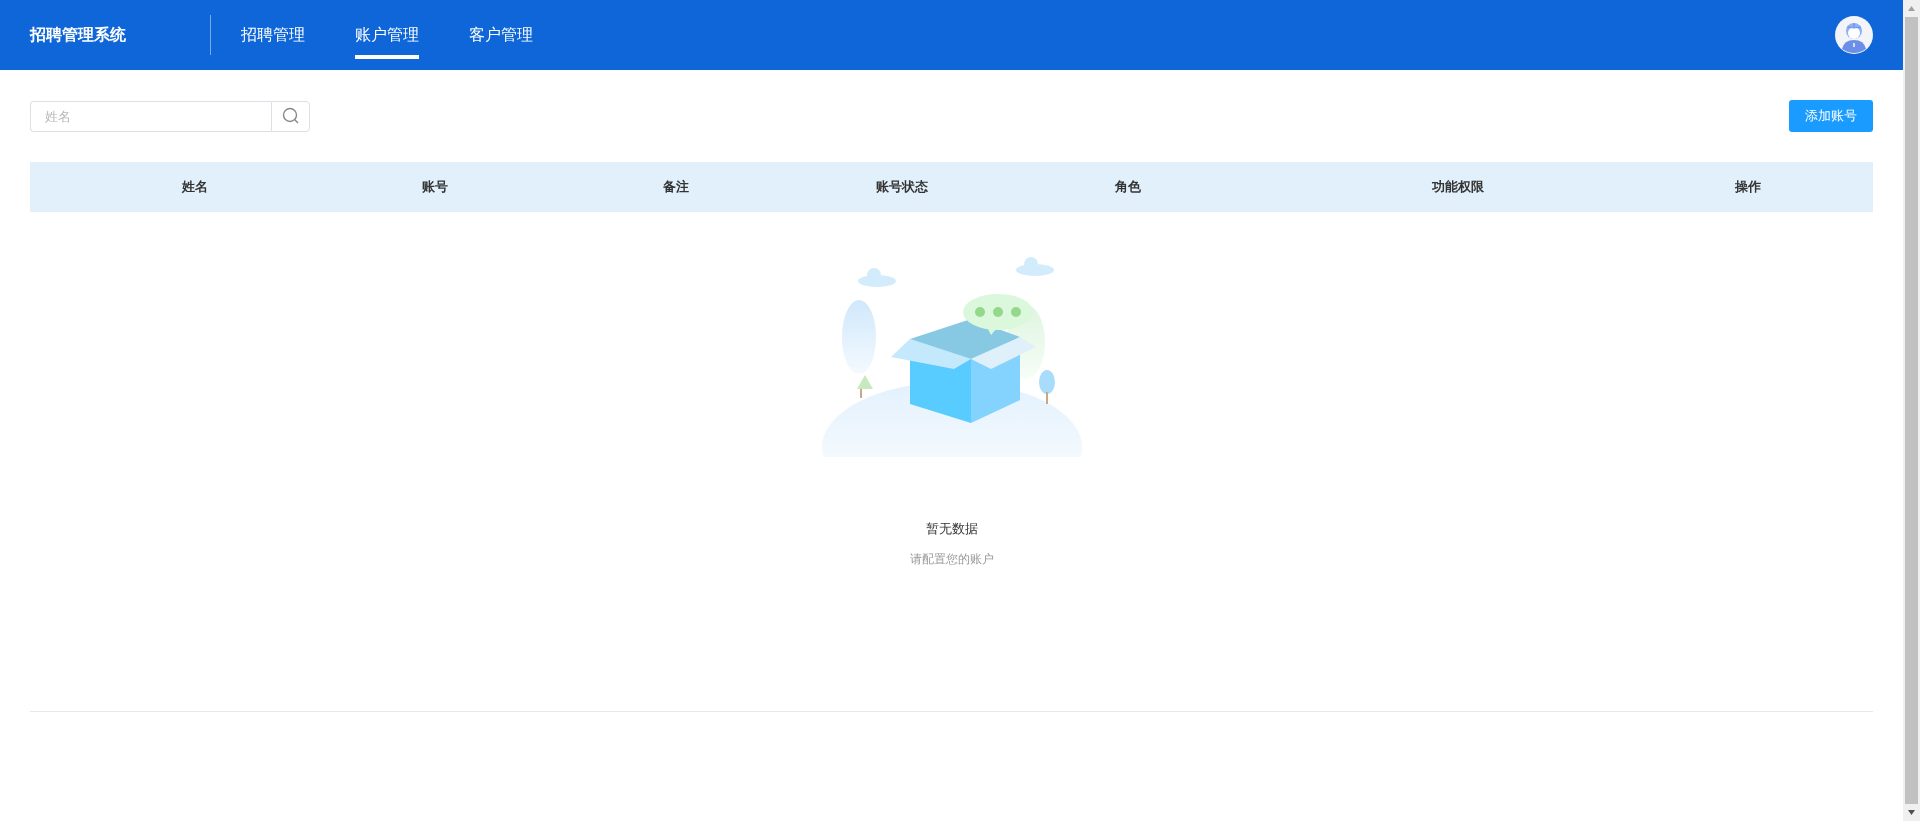  Describe the element at coordinates (951, 529) in the screenshot. I see `empty-title: 暂无数据` at that location.